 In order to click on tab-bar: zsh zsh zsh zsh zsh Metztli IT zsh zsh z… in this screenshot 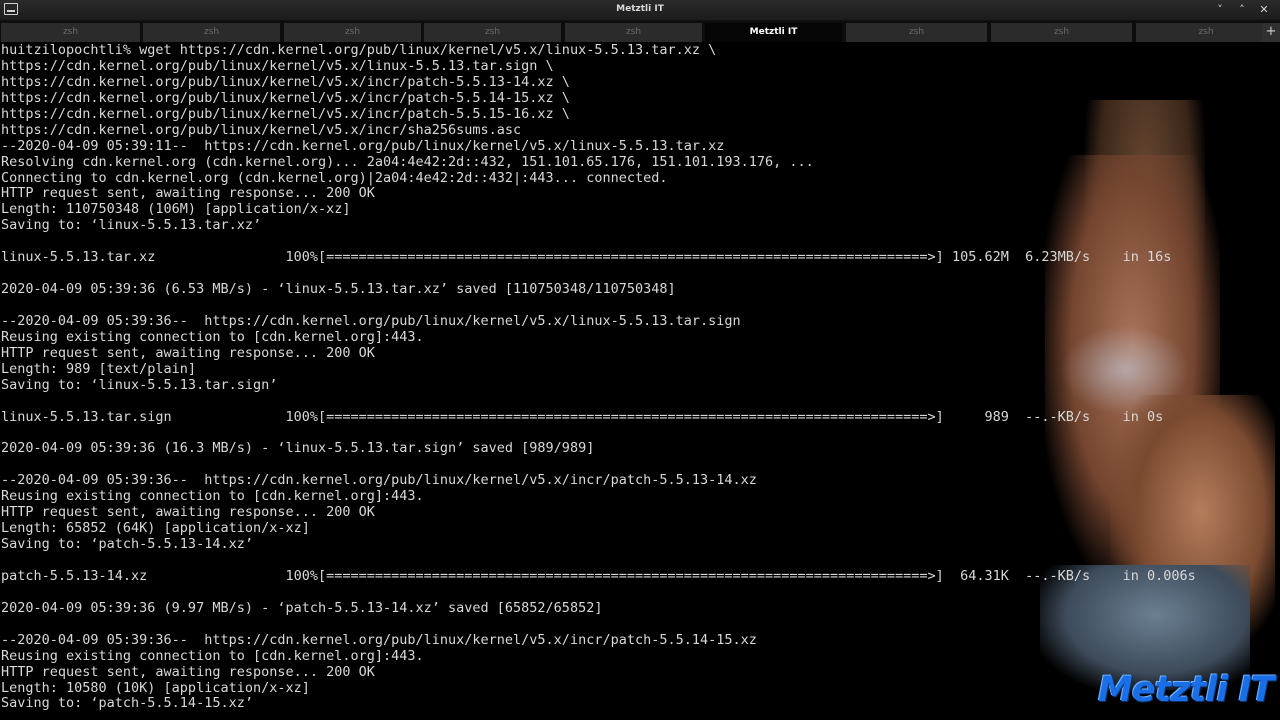, I will do `click(640, 31)`.